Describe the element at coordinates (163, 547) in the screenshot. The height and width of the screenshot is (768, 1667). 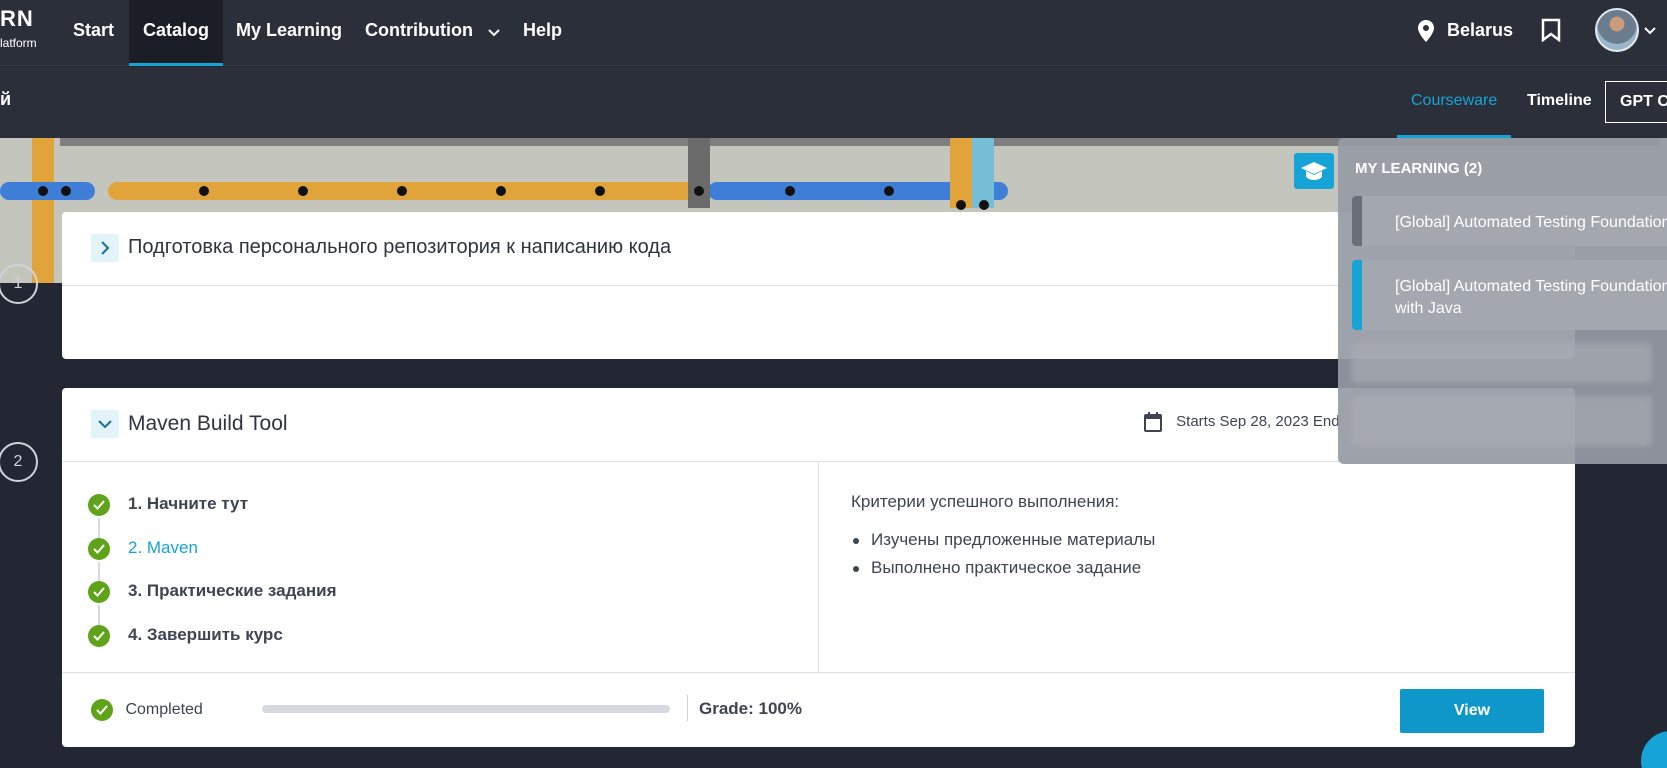
I see `lesson-label: 2. Maven` at that location.